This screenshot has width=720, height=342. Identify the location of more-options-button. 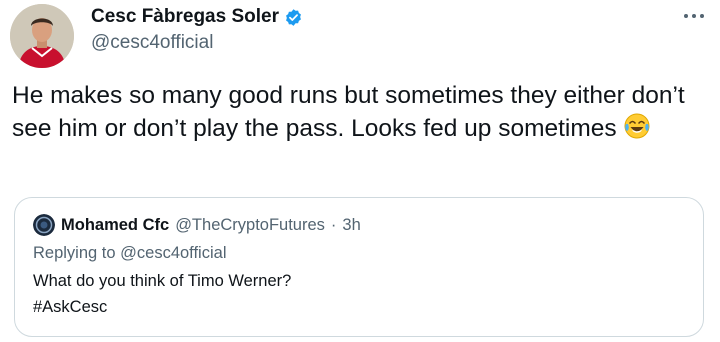
(694, 16).